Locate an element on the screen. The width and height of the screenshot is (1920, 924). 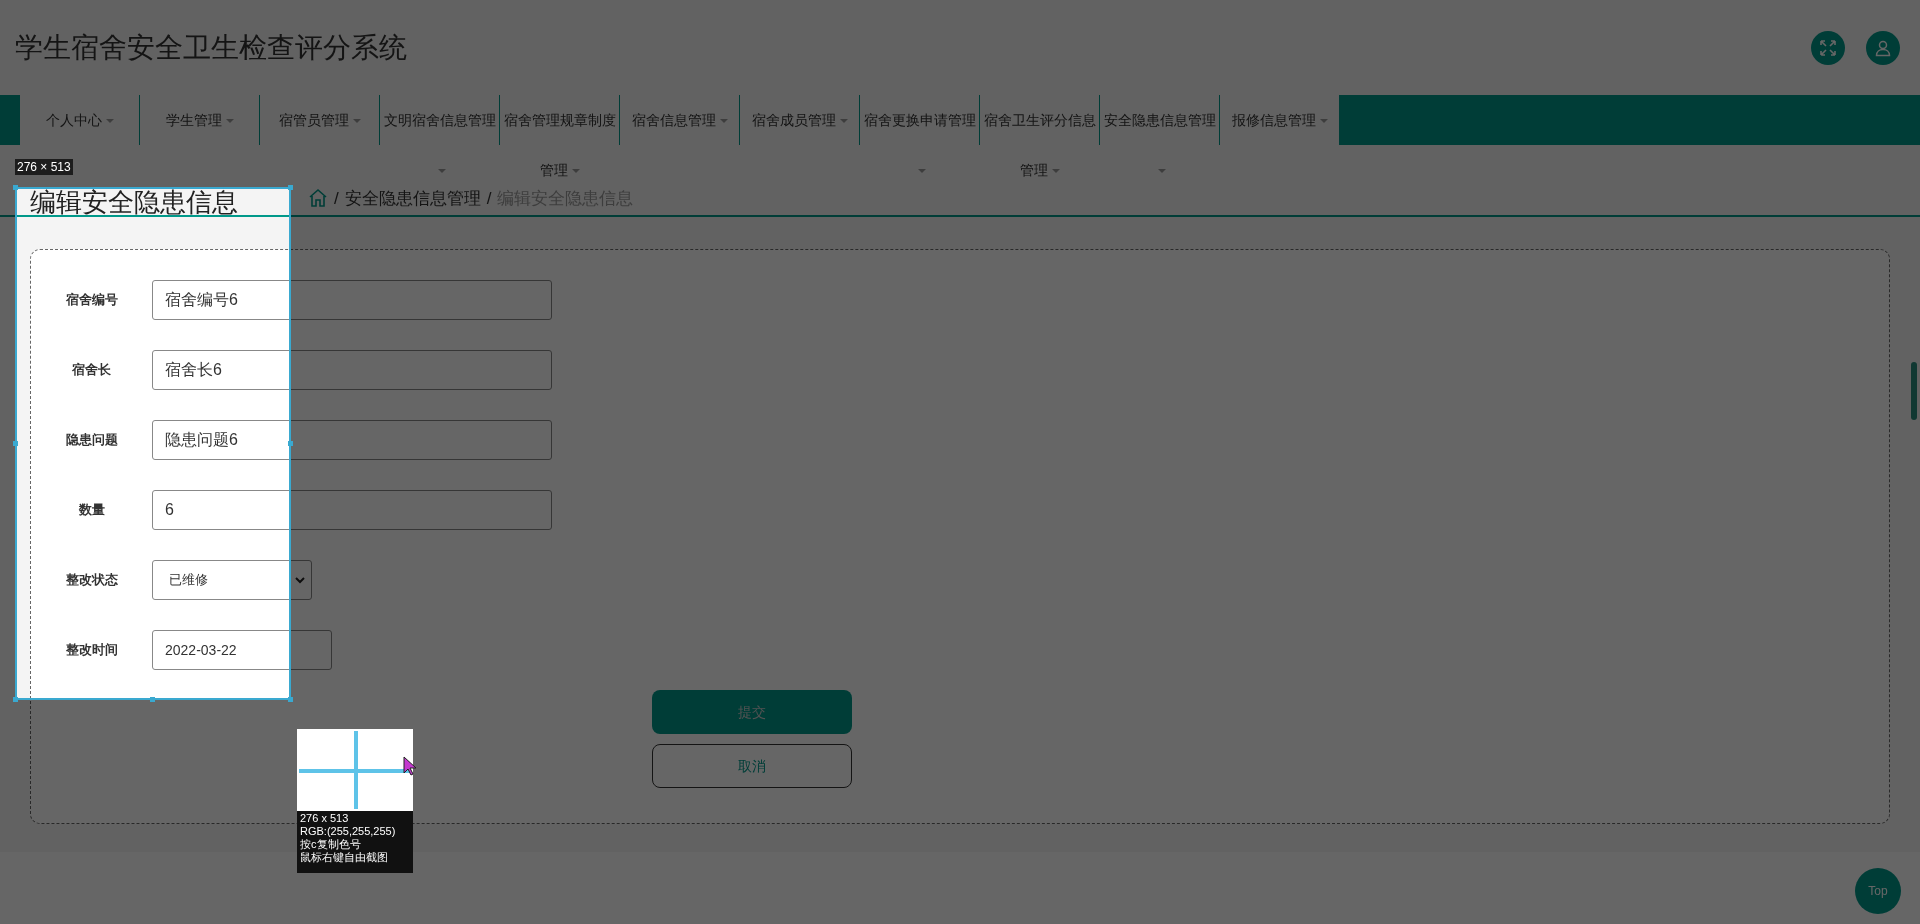
scrollbar-thumb is located at coordinates (1914, 391).